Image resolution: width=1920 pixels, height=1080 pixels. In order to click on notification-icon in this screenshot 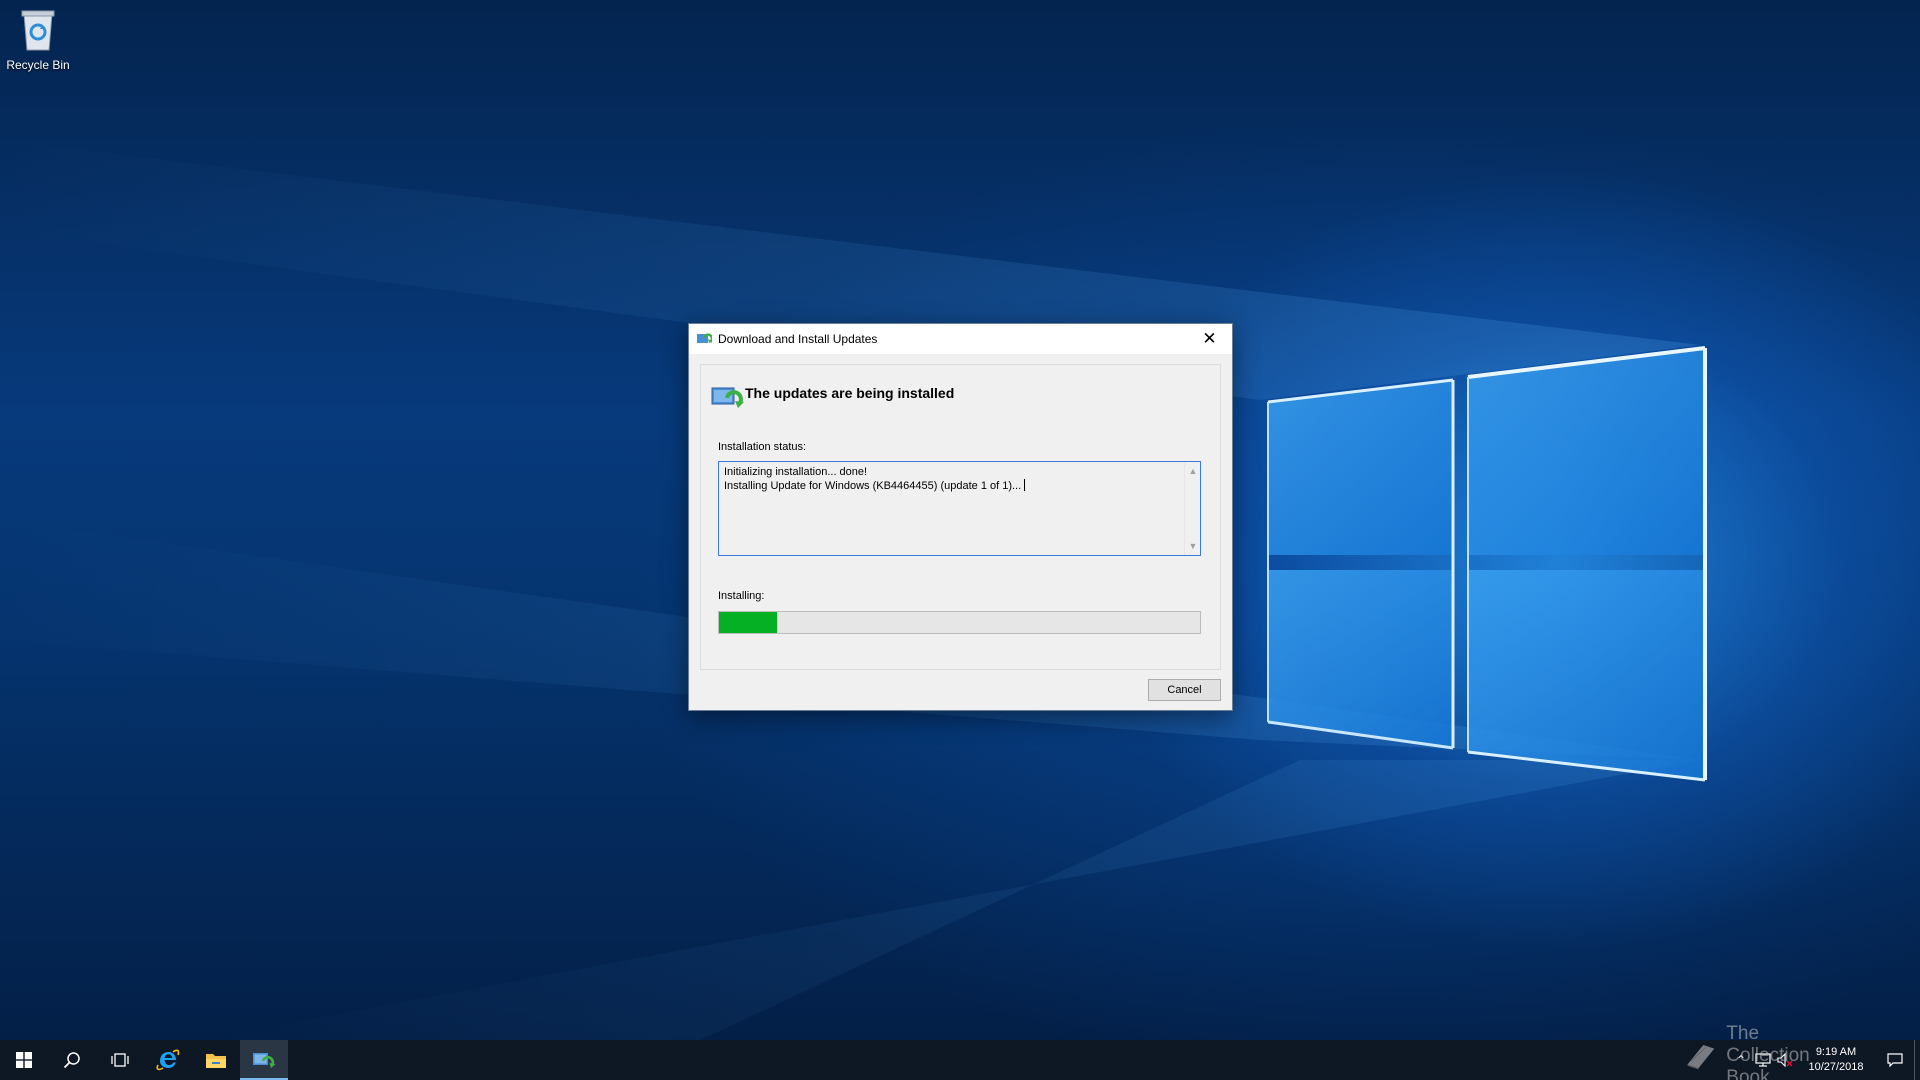, I will do `click(1895, 1060)`.